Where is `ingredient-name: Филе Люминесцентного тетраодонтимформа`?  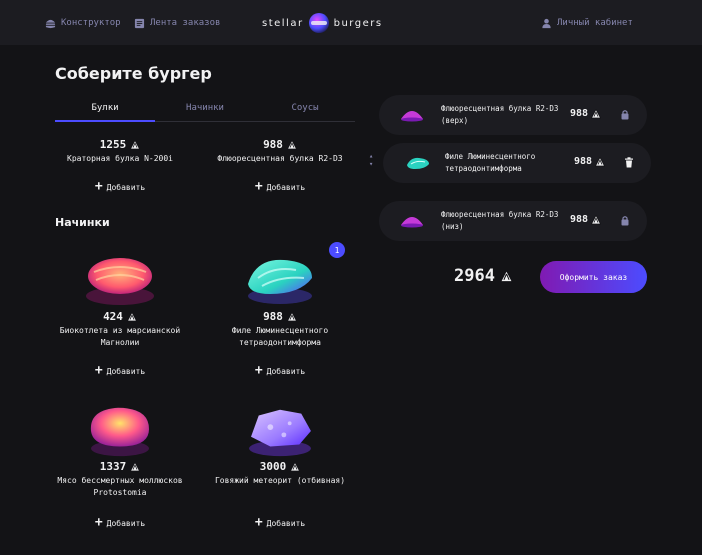
ingredient-name: Филе Люминесцентного тетраодонтимформа is located at coordinates (280, 336).